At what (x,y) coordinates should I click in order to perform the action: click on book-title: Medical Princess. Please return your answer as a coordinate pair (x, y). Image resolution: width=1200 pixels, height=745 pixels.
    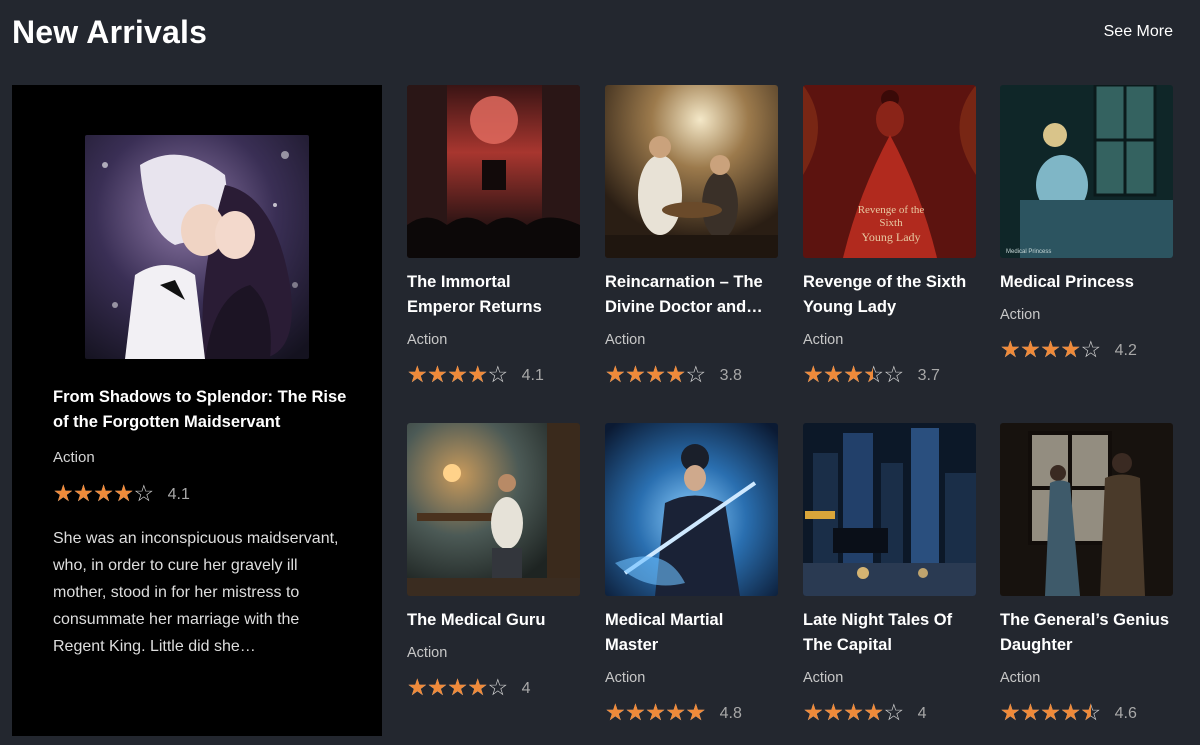
    Looking at the image, I should click on (1086, 282).